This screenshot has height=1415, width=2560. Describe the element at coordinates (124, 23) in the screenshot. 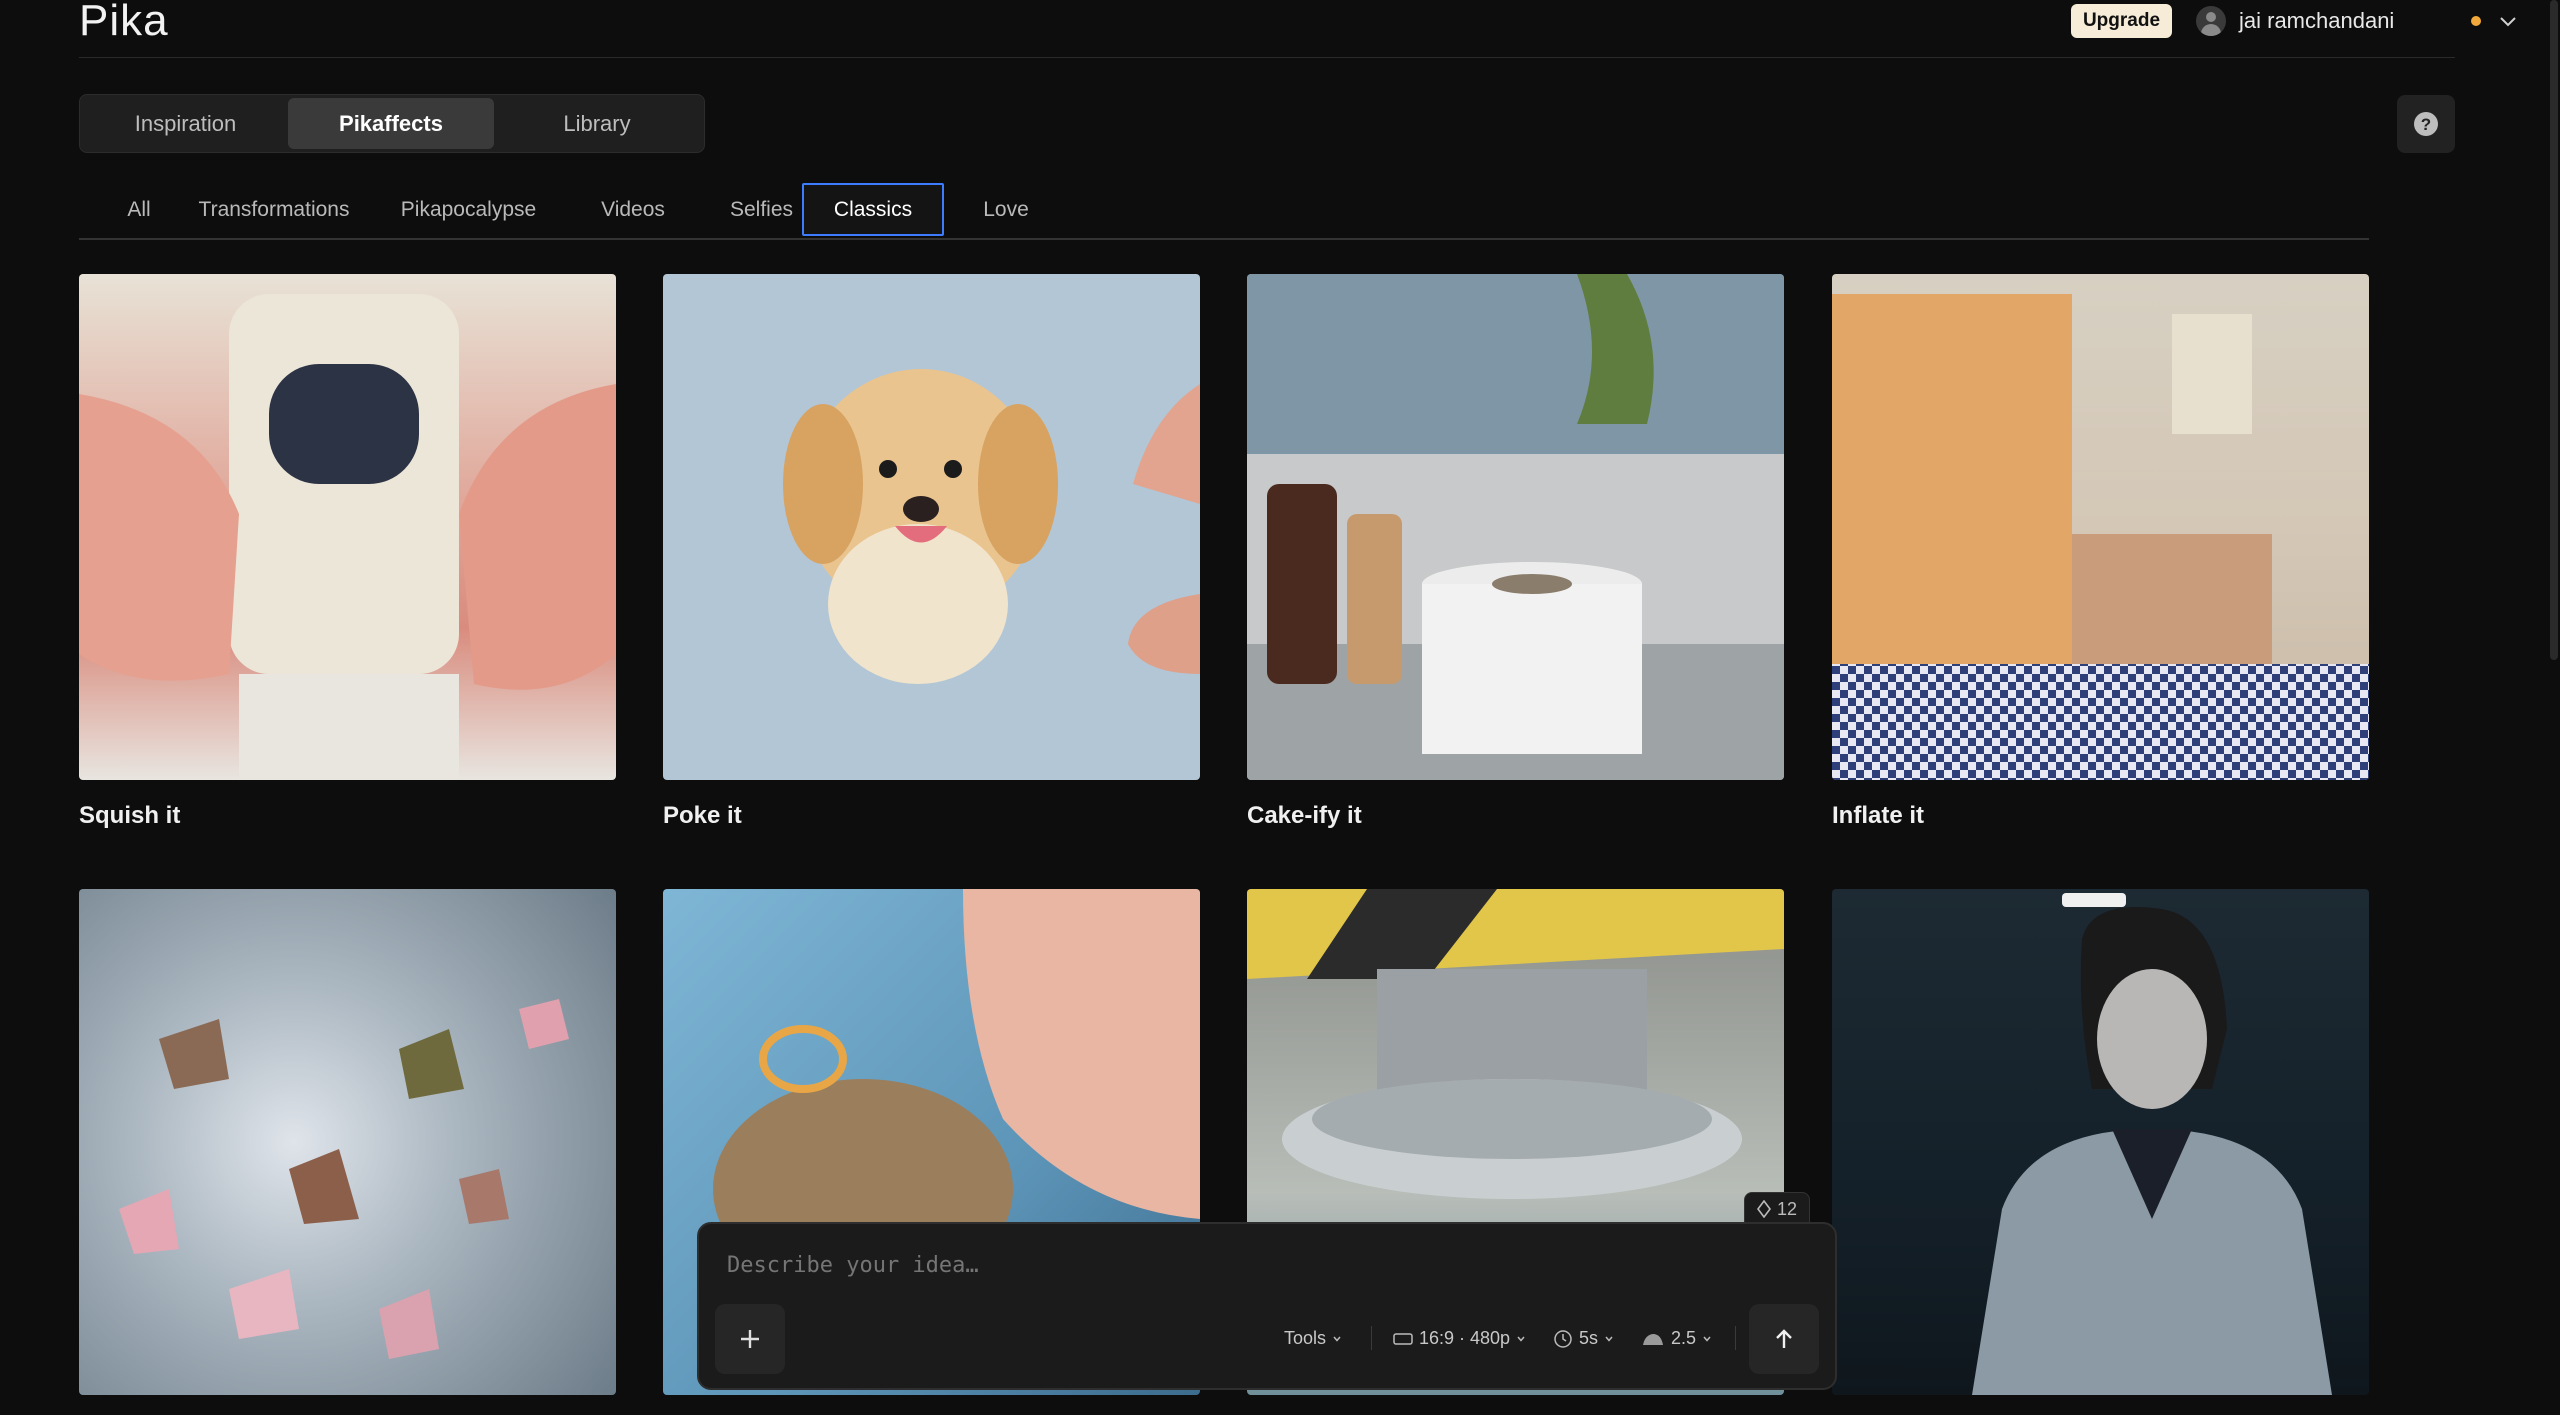

I see `pika-logo: Pika` at that location.